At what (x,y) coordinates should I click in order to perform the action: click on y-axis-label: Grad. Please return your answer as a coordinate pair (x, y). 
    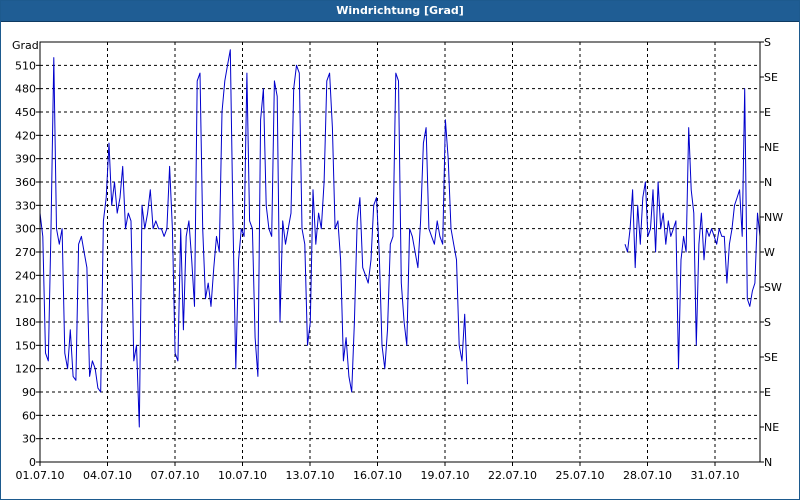
    Looking at the image, I should click on (25, 45).